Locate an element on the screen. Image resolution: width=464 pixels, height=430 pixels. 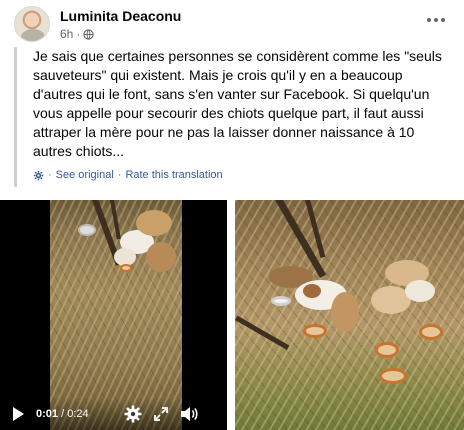
gear-icon is located at coordinates (38, 175).